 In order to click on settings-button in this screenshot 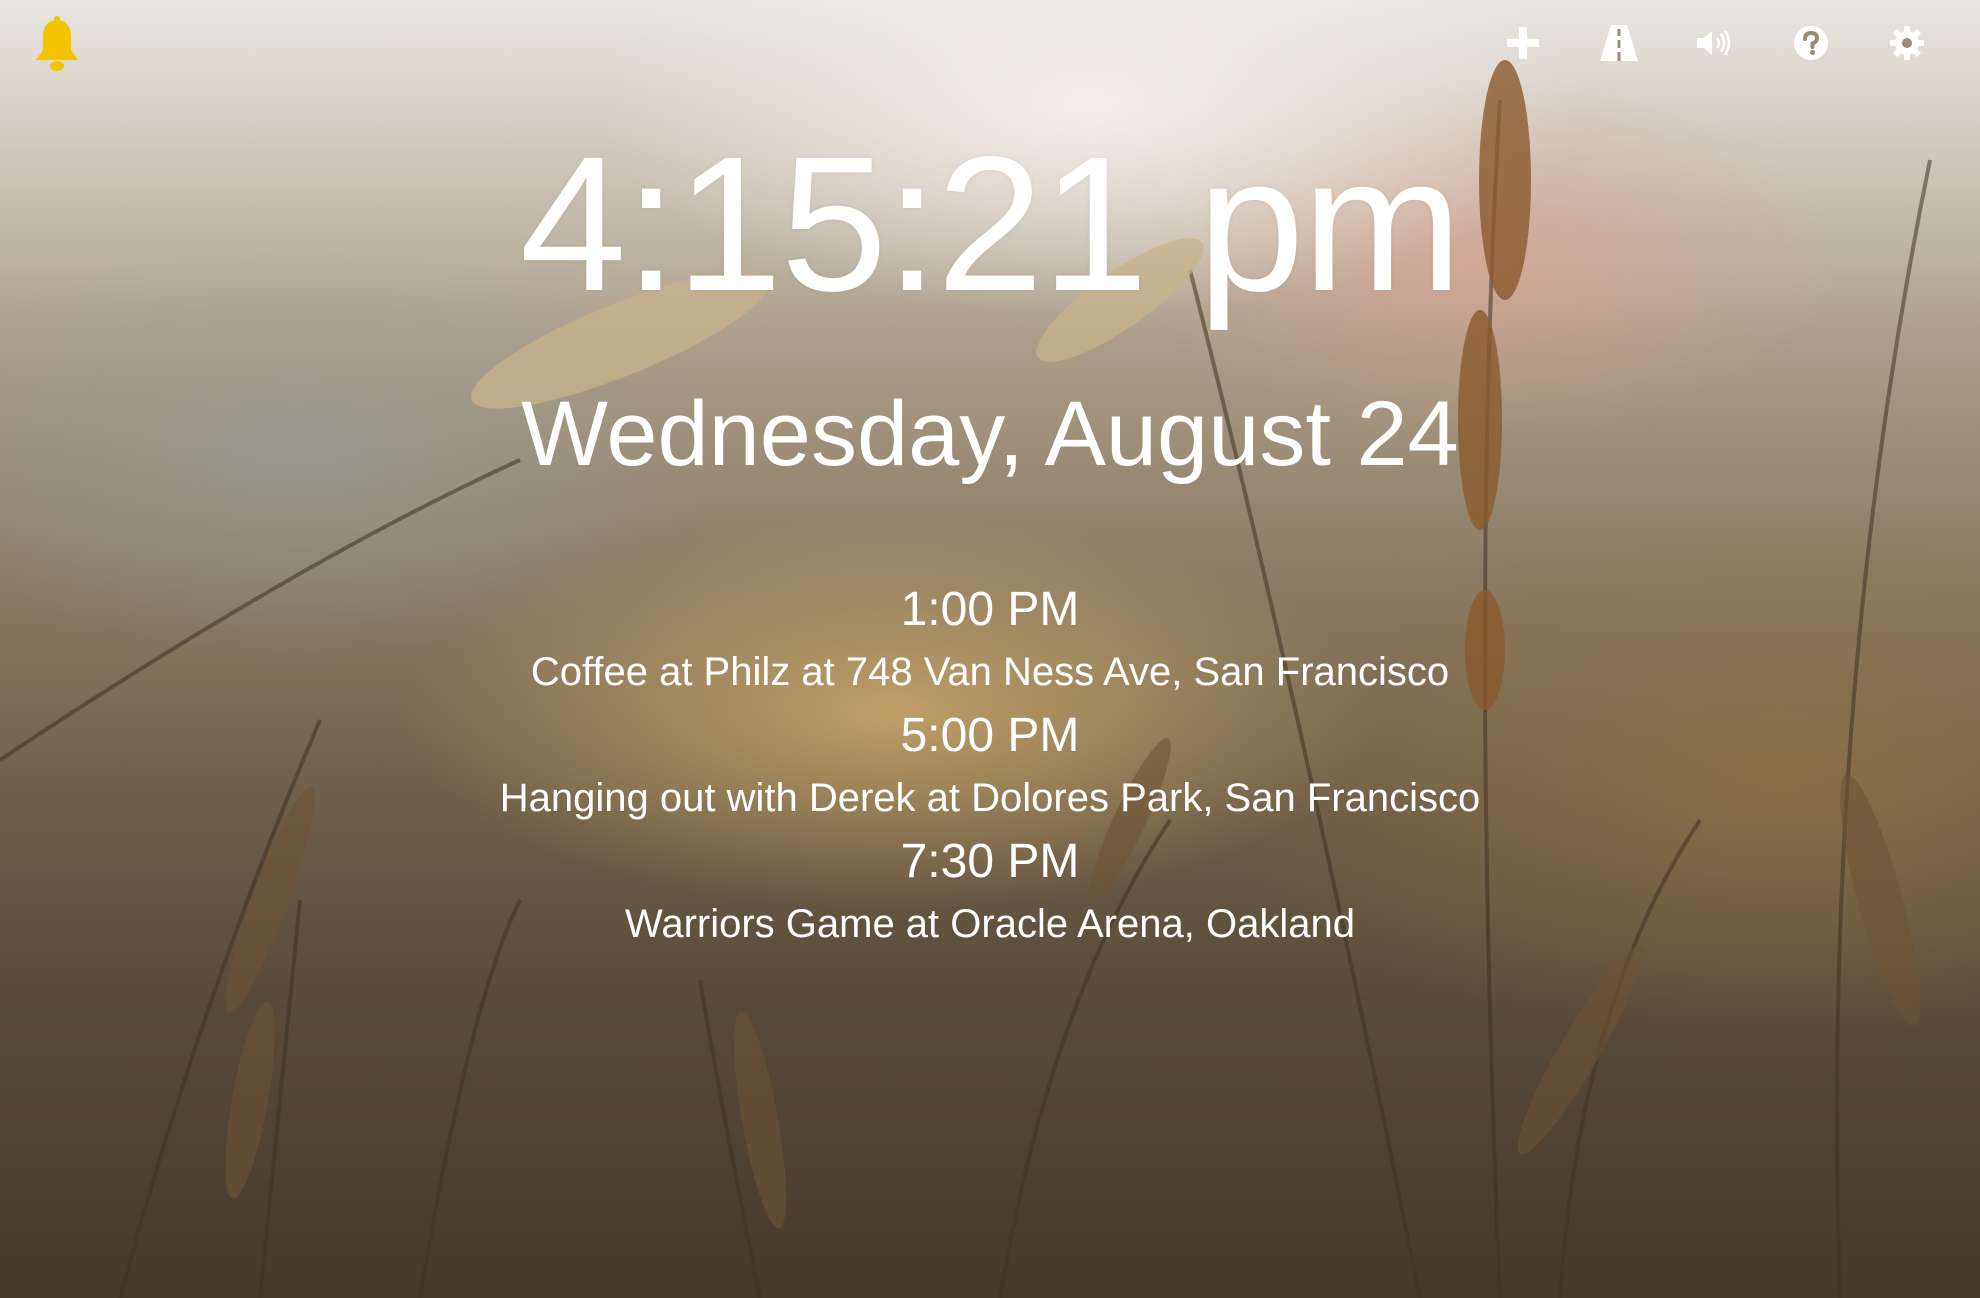, I will do `click(1907, 43)`.